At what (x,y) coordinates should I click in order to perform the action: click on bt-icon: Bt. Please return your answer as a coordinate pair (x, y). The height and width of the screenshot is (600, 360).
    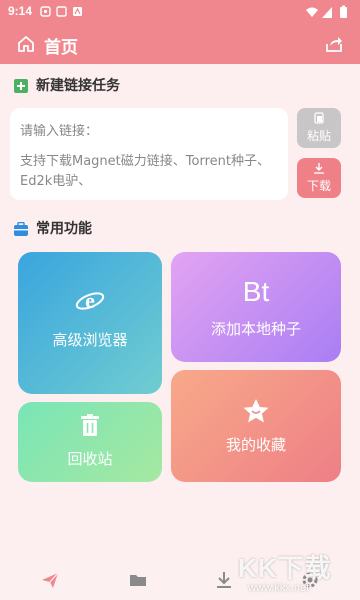
    Looking at the image, I should click on (256, 291).